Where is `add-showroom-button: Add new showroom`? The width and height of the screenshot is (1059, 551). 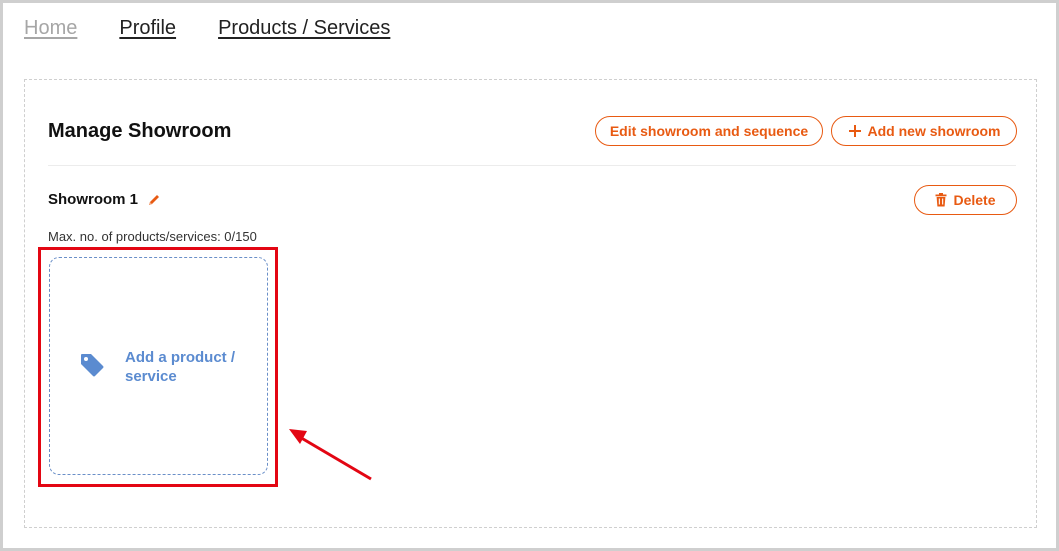
add-showroom-button: Add new showroom is located at coordinates (924, 131).